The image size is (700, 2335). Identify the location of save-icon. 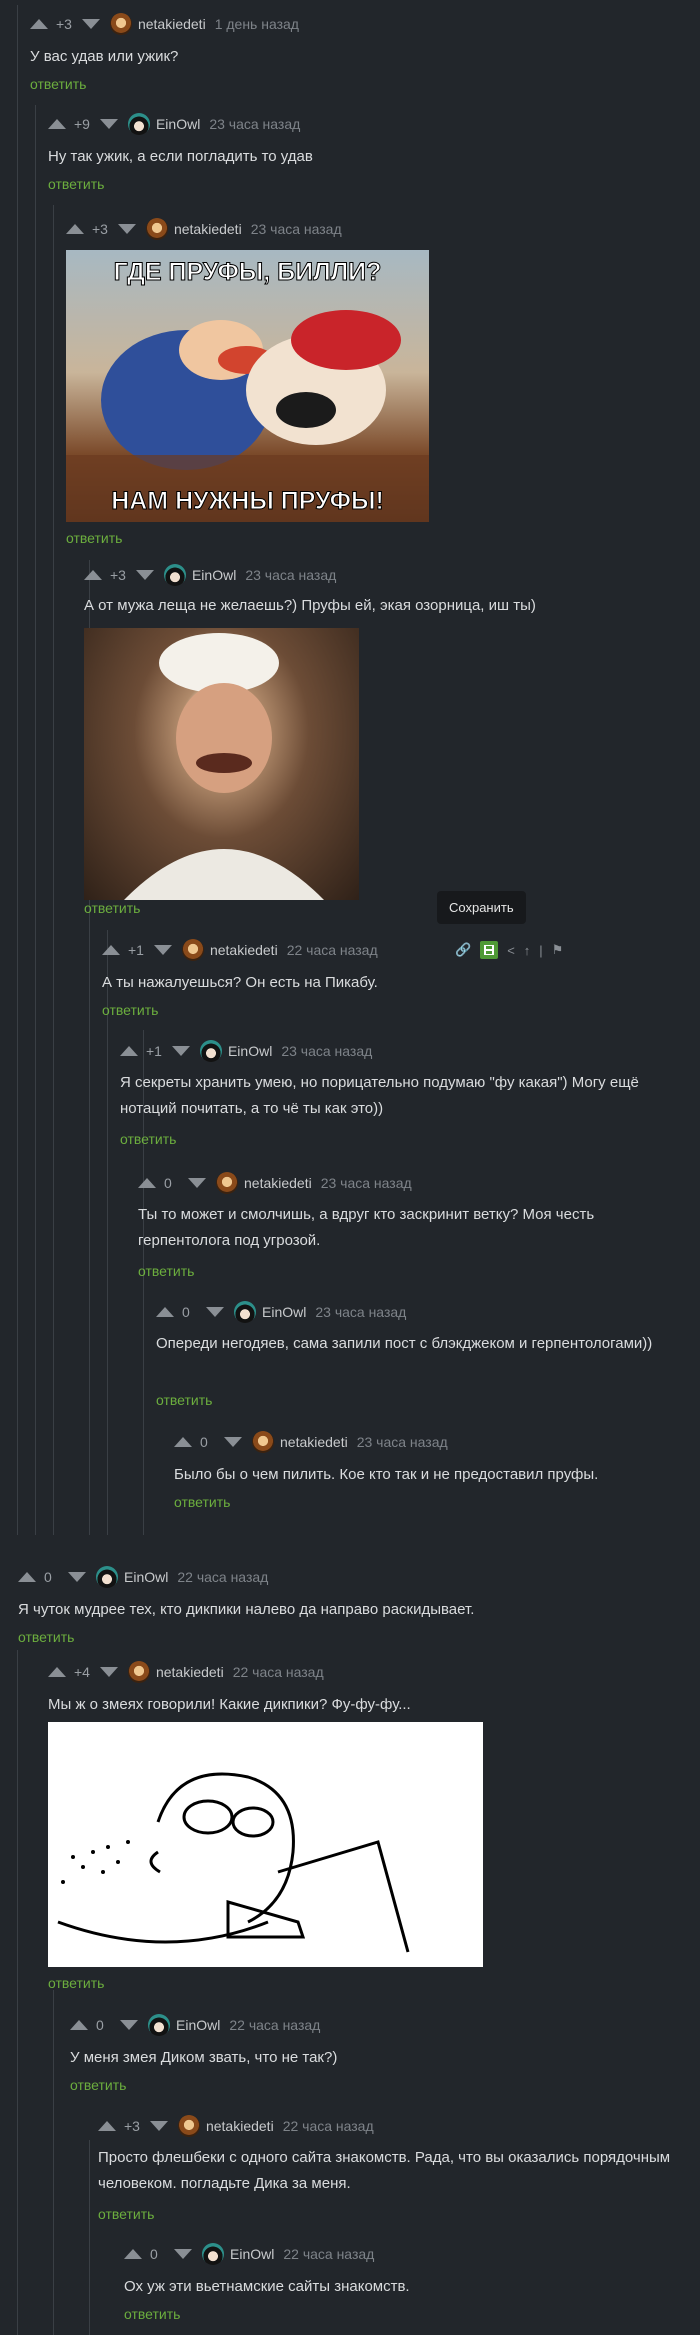
(489, 950).